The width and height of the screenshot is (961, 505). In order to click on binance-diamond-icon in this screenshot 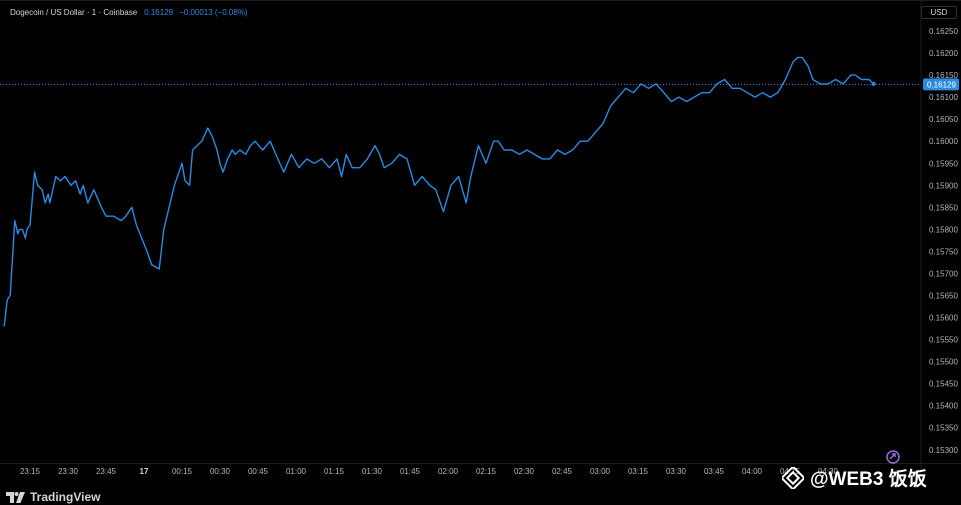, I will do `click(793, 477)`.